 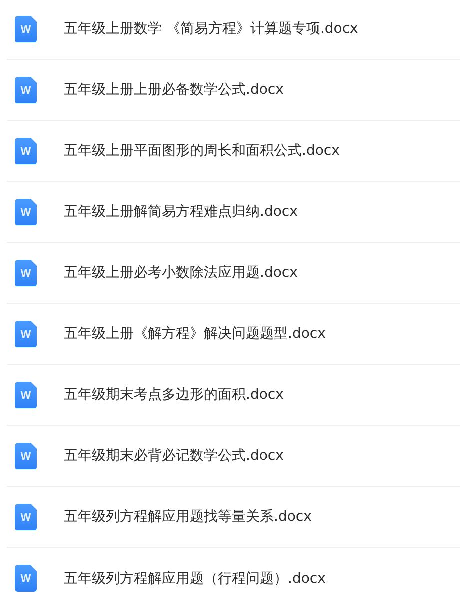 What do you see at coordinates (188, 517) in the screenshot?
I see `file-name: 五年级列方程解应用题找等量关系.docx` at bounding box center [188, 517].